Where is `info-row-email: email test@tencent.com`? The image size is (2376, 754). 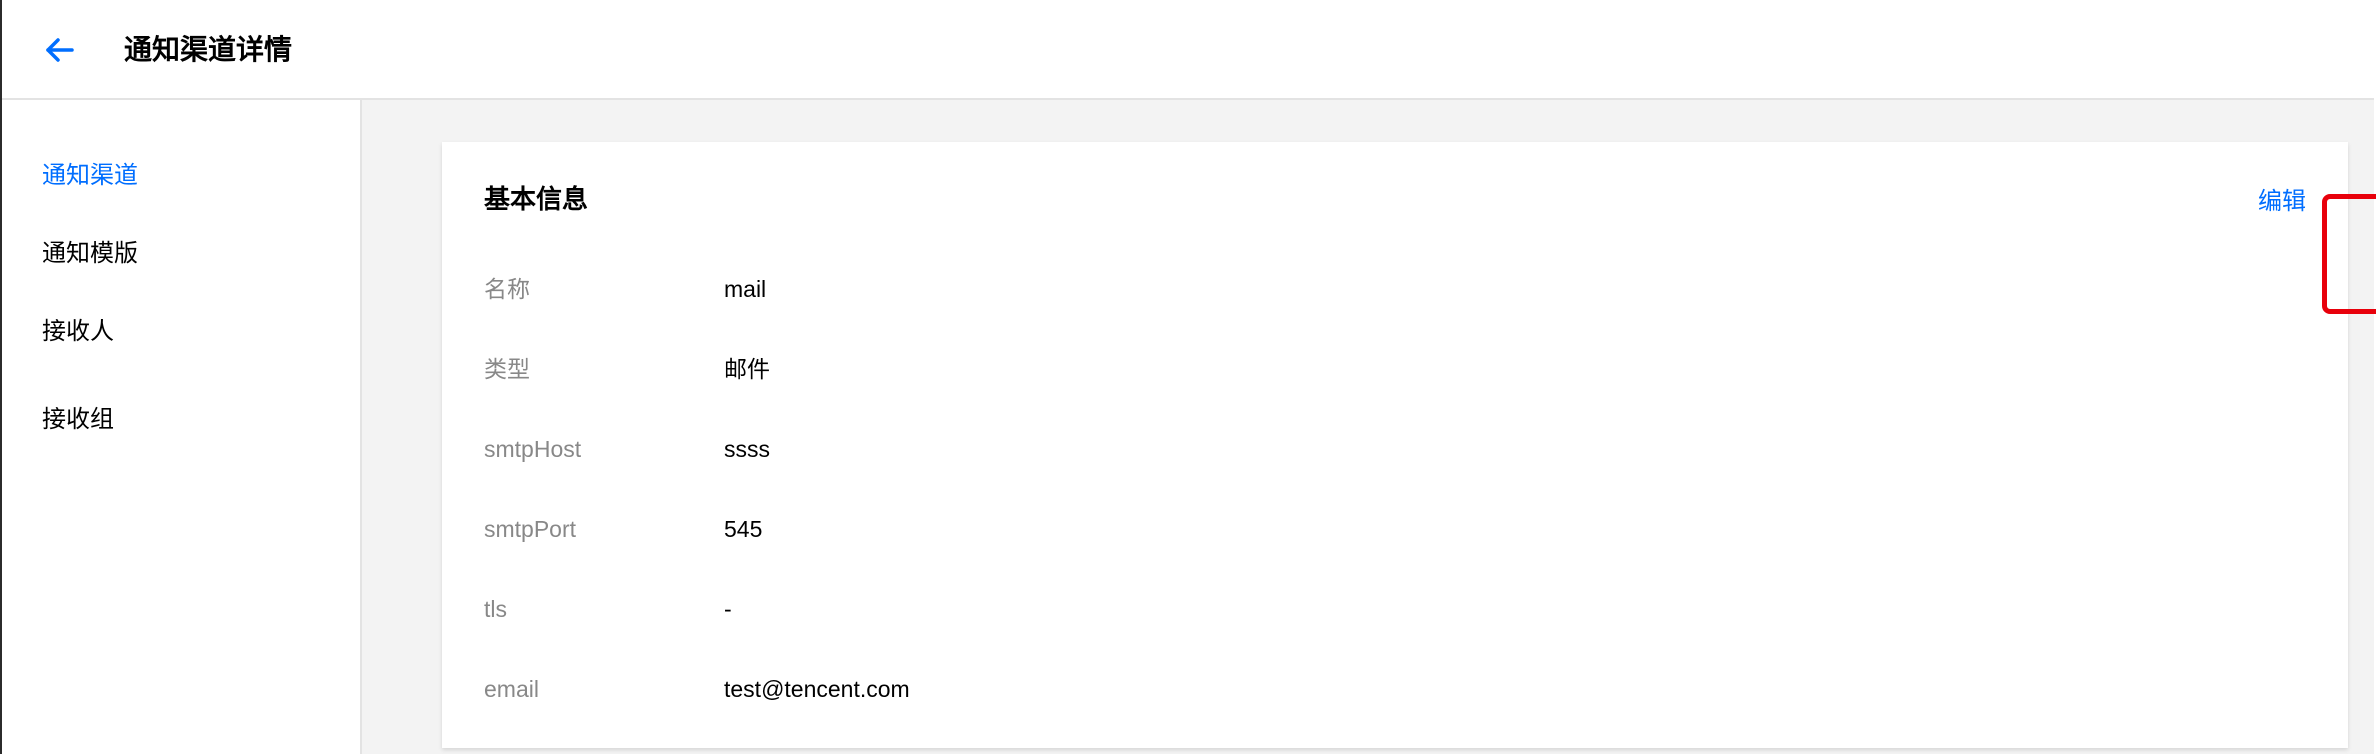 info-row-email: email test@tencent.com is located at coordinates (1384, 689).